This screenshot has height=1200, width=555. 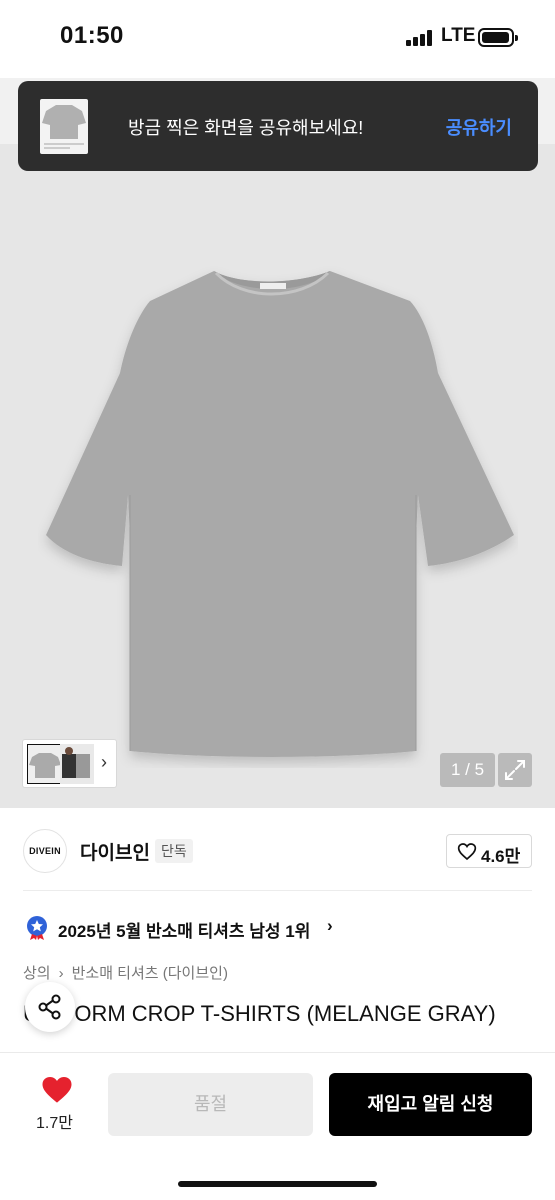 What do you see at coordinates (115, 851) in the screenshot?
I see `brand-name: 다이브인` at bounding box center [115, 851].